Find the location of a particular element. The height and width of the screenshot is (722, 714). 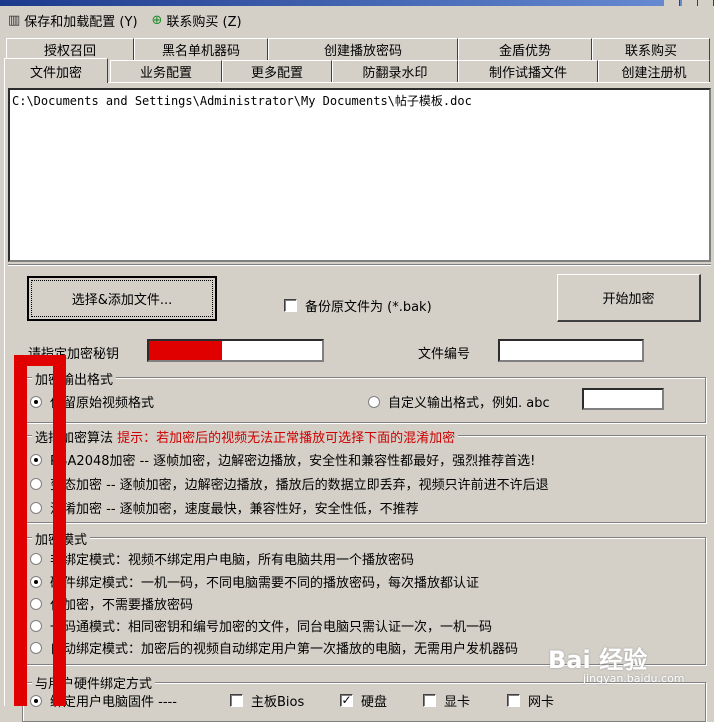

rsa-radio is located at coordinates (36, 459).